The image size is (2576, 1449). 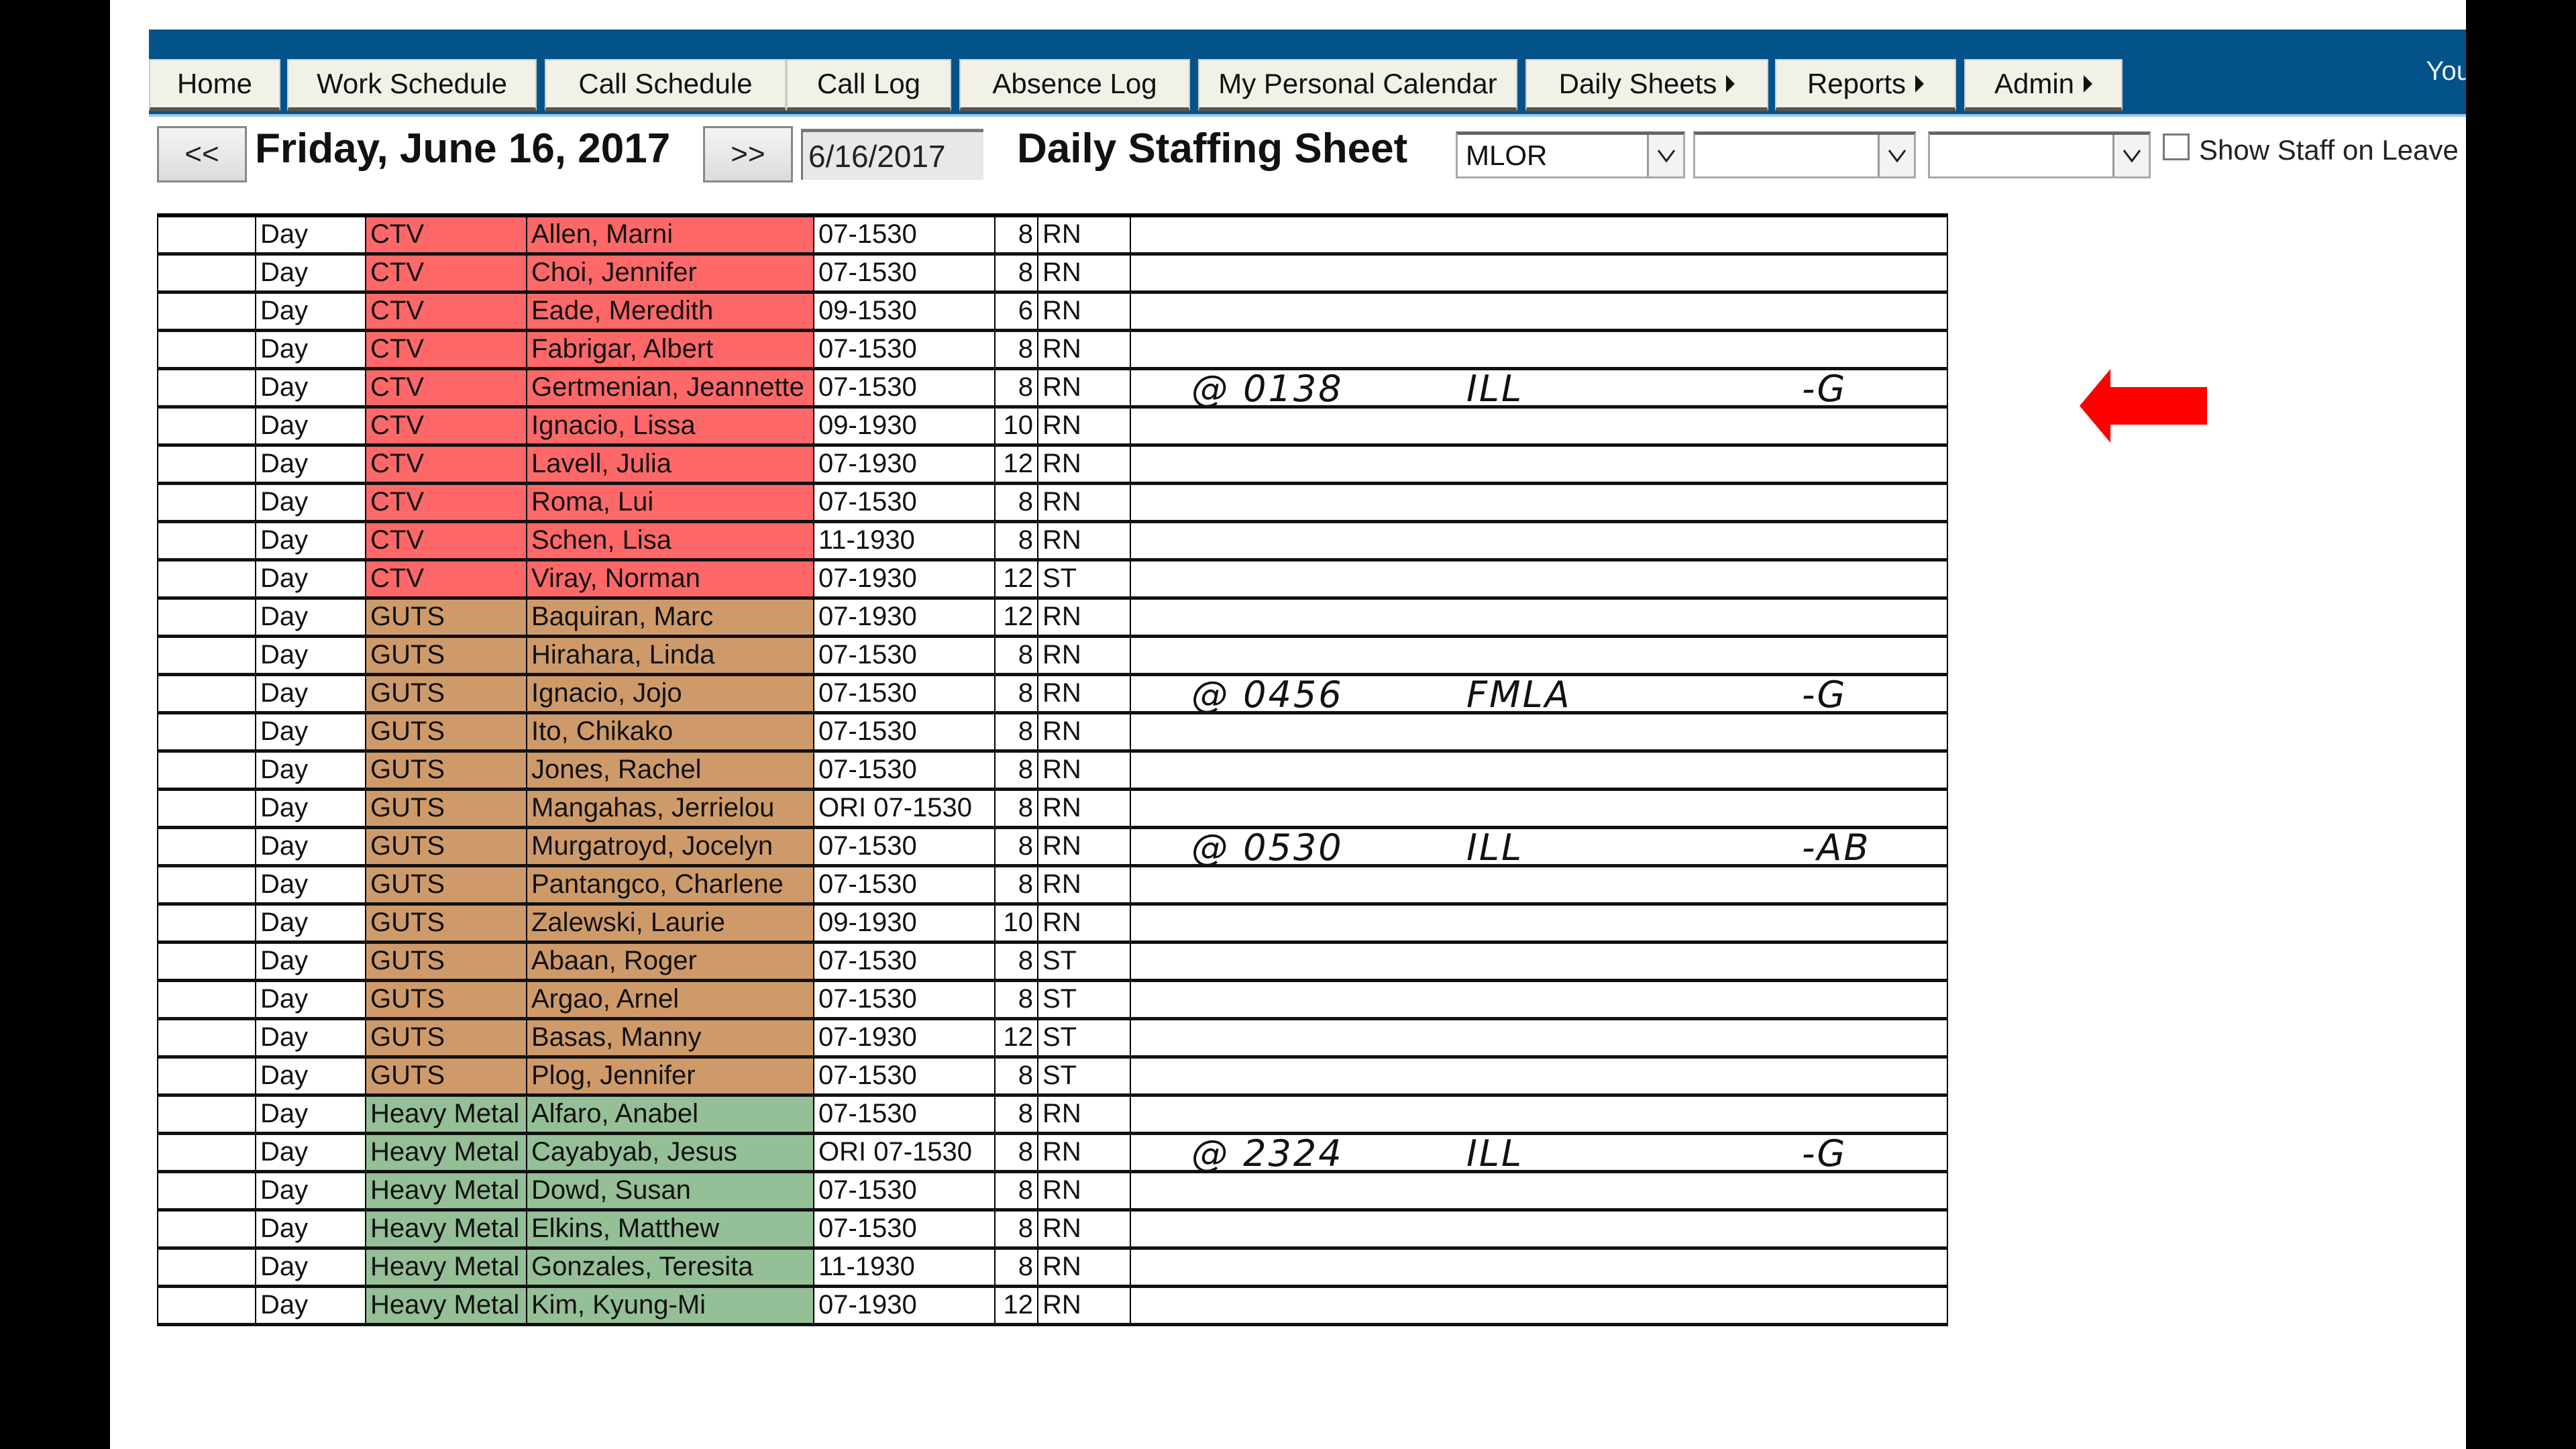 I want to click on shift-time-cell: 09-1930, so click(x=904, y=426).